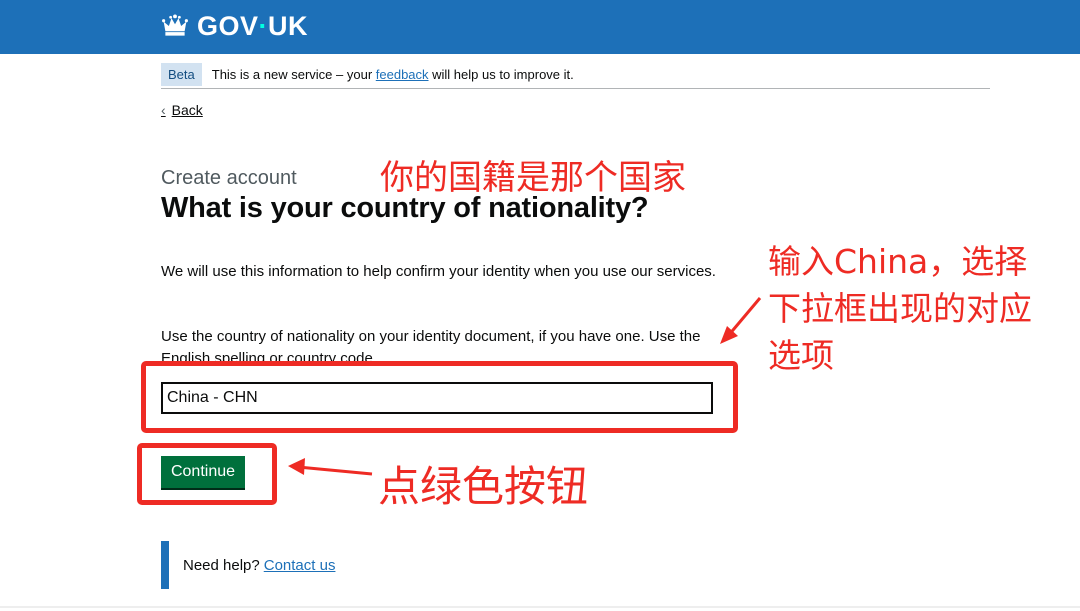 The height and width of the screenshot is (611, 1080). What do you see at coordinates (181, 74) in the screenshot?
I see `beta-tag: Beta` at bounding box center [181, 74].